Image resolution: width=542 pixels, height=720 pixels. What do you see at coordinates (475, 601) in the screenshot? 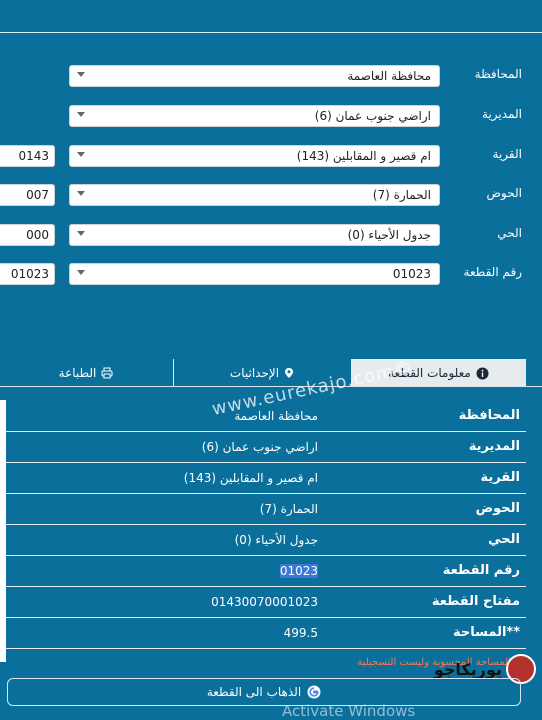
I see `detail-key: مفتاح القطعة` at bounding box center [475, 601].